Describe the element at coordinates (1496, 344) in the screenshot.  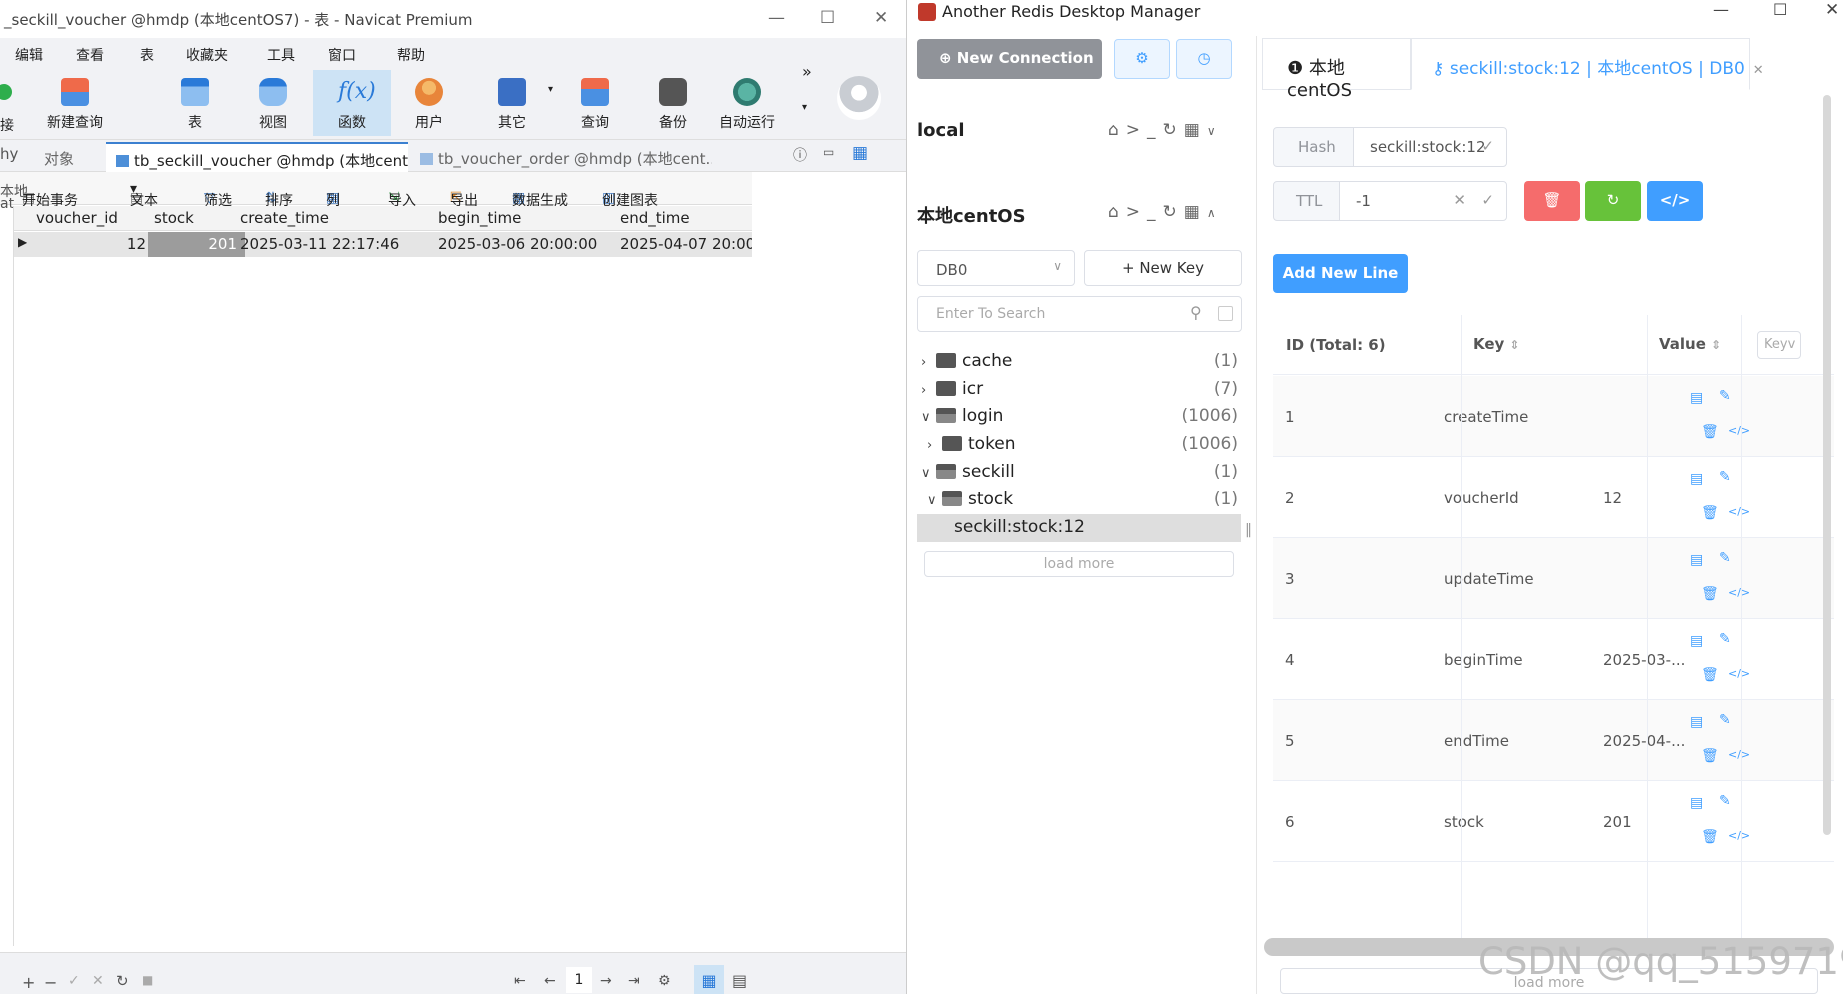
I see `column-header-key: Key ⇕` at that location.